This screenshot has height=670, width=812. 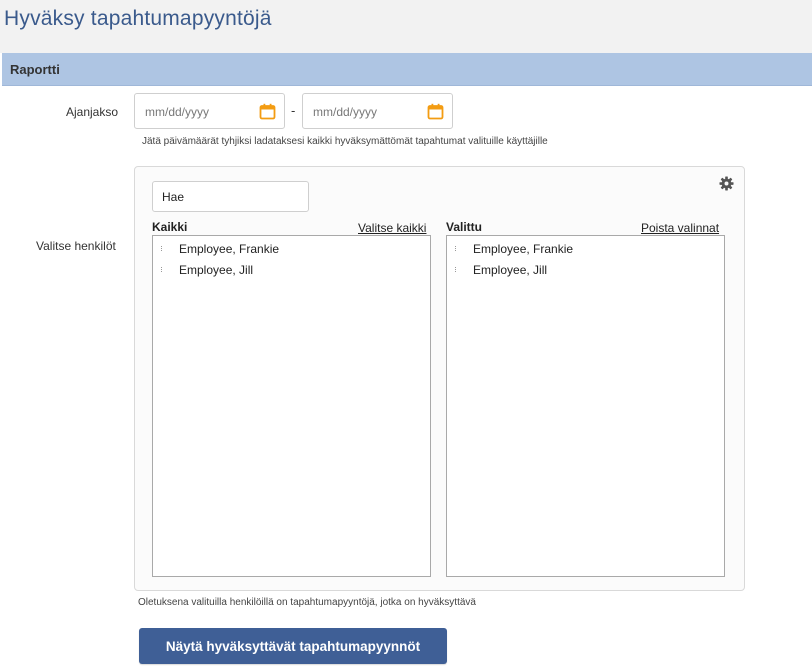 I want to click on people-search-input, so click(x=230, y=196).